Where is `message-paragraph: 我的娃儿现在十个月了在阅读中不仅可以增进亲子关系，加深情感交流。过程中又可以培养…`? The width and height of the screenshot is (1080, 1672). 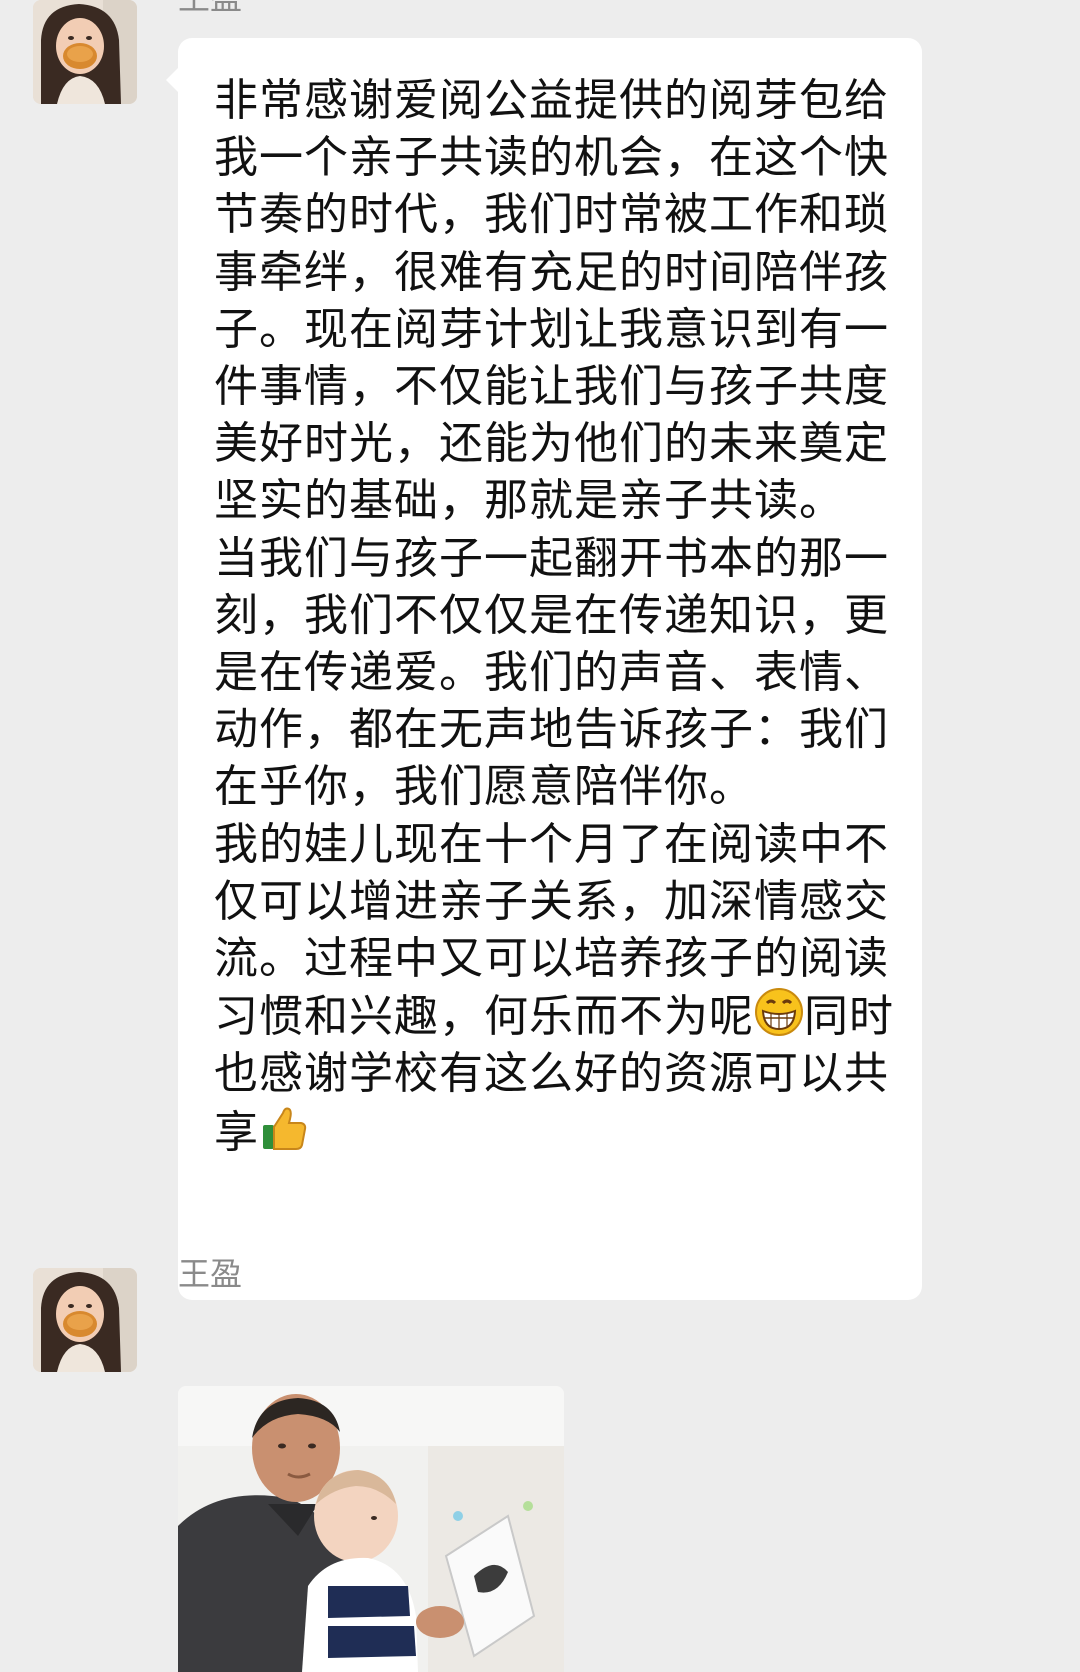
message-paragraph: 我的娃儿现在十个月了在阅读中不仅可以增进亲子关系，加深情感交流。过程中又可以培养… is located at coordinates (556, 988).